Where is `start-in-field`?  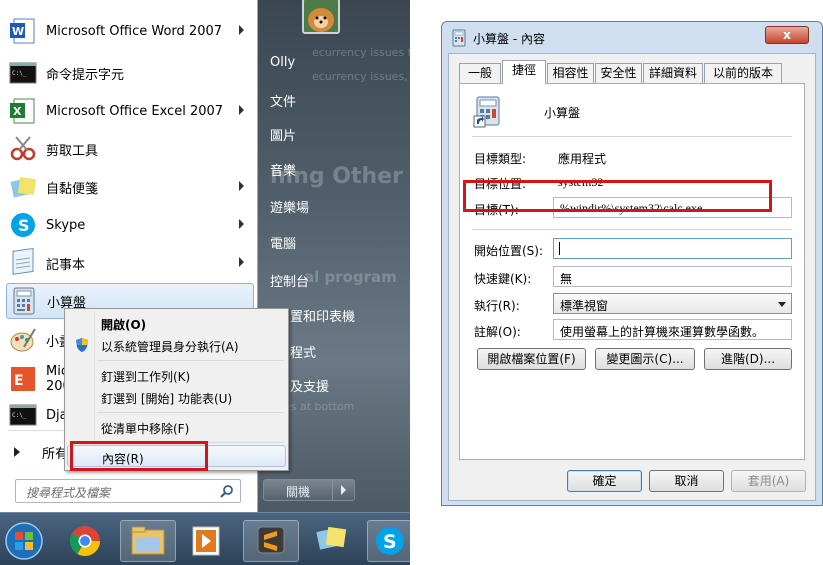
start-in-field is located at coordinates (672, 248).